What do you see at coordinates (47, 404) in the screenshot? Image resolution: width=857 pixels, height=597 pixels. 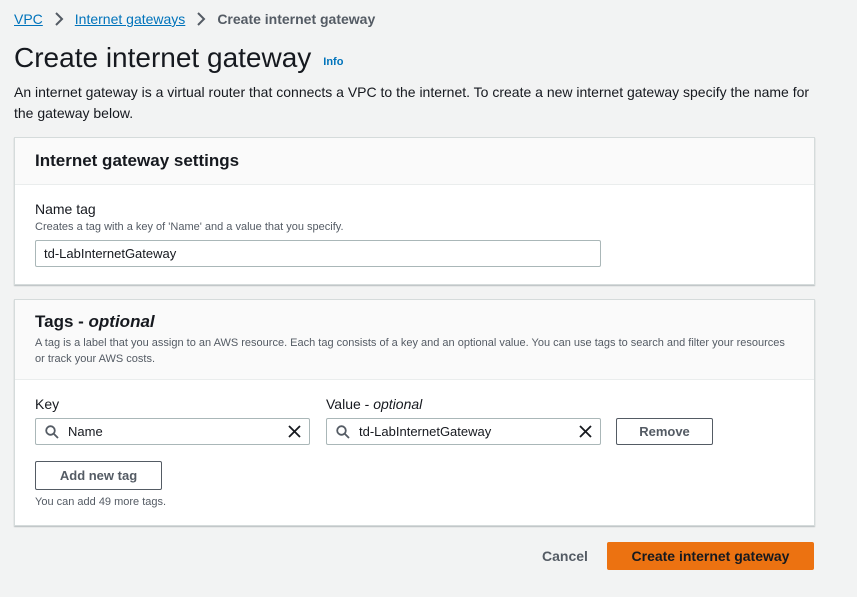 I see `tag-key-label: Key` at bounding box center [47, 404].